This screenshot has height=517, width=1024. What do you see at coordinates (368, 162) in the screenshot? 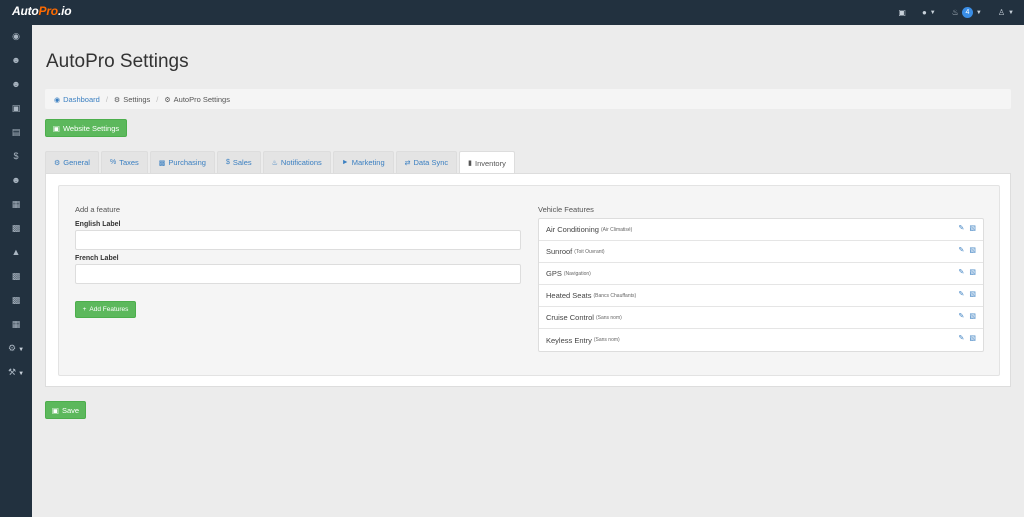
I see `tab-label: Marketing` at bounding box center [368, 162].